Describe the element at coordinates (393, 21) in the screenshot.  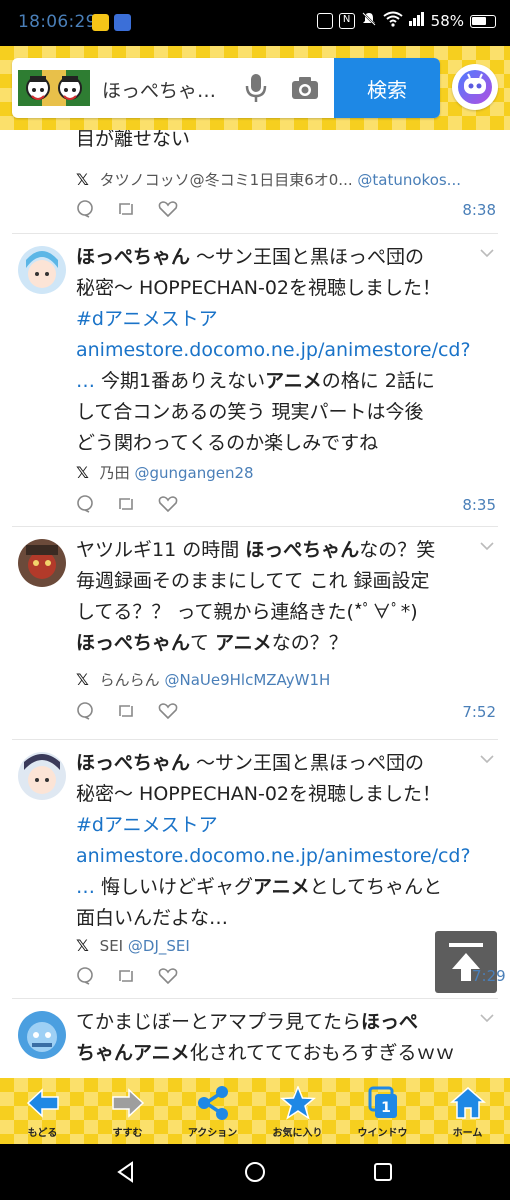
I see `wifi-icon` at that location.